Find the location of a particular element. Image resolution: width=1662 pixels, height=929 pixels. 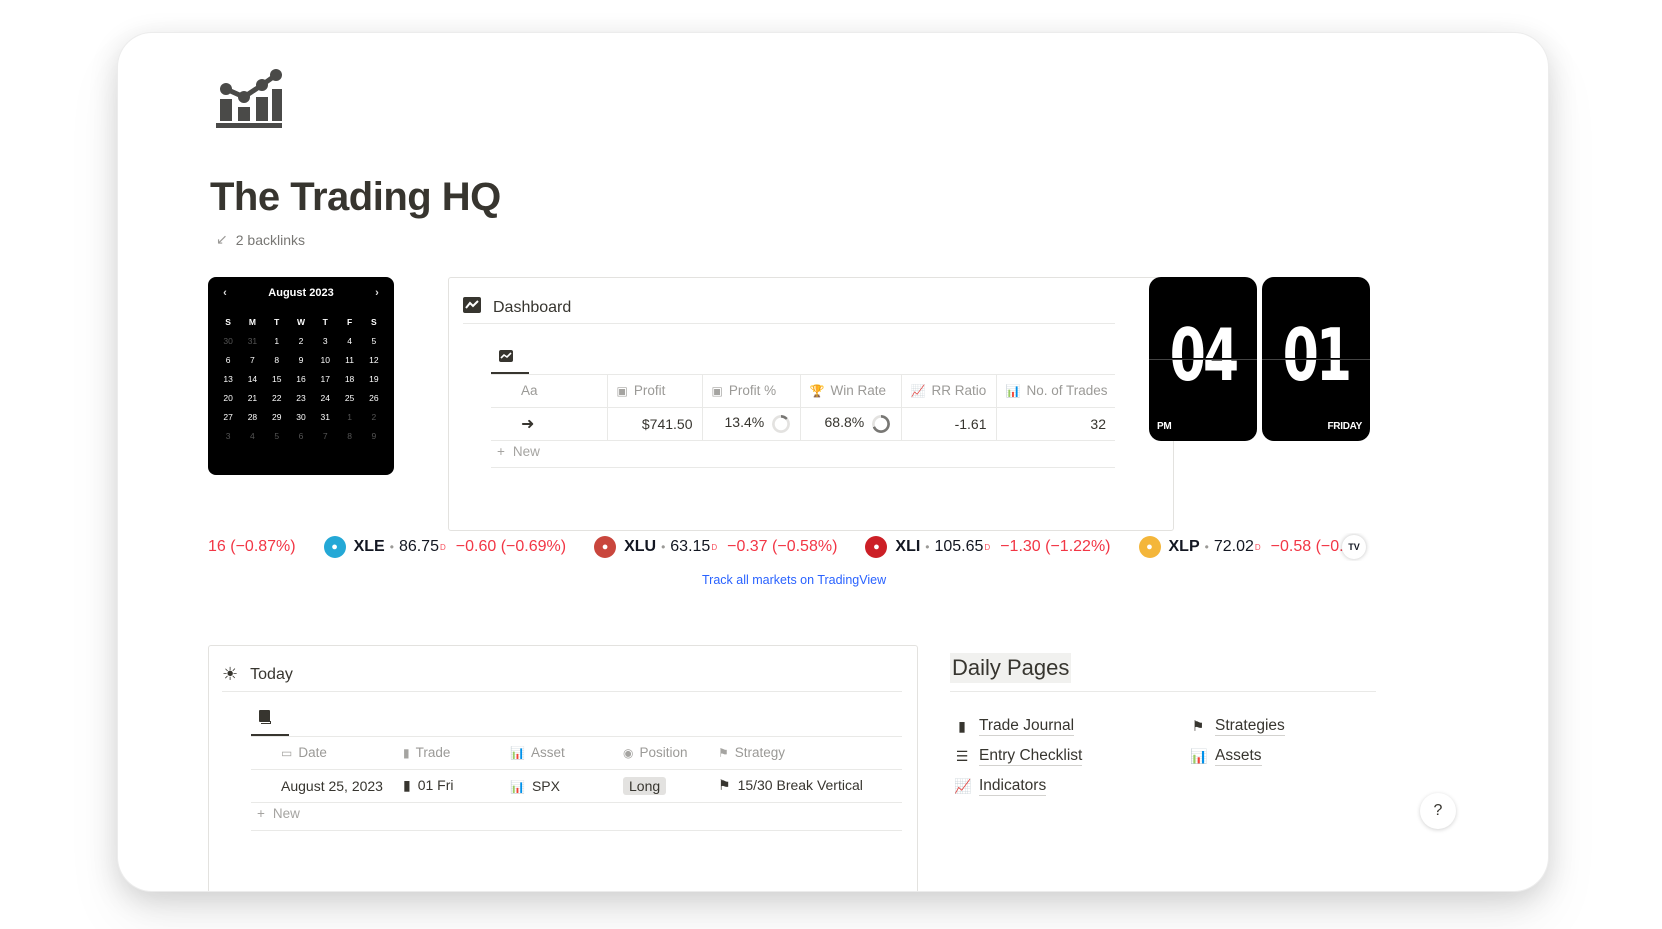

tradingview-logo-icon: TV is located at coordinates (1354, 547).